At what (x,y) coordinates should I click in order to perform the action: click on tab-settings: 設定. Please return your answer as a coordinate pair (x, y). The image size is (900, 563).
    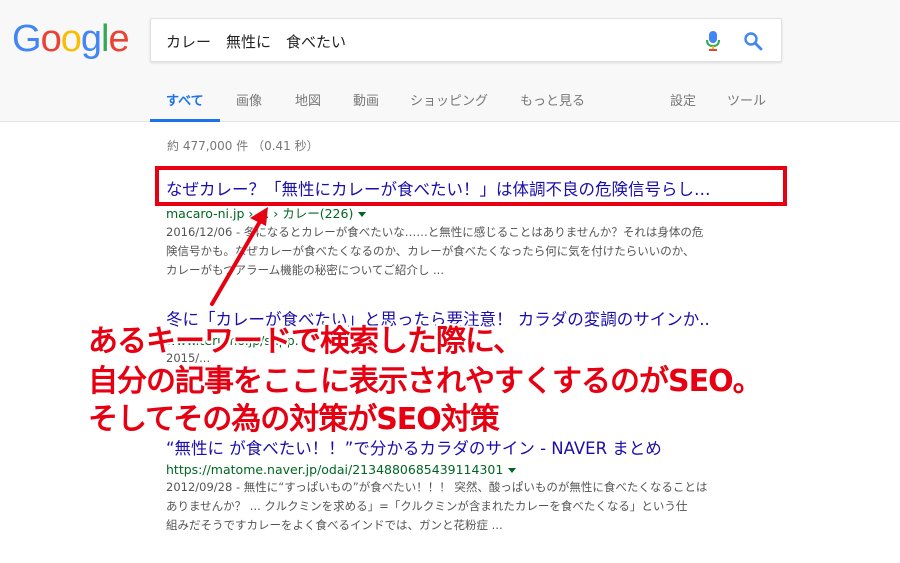
    Looking at the image, I should click on (683, 99).